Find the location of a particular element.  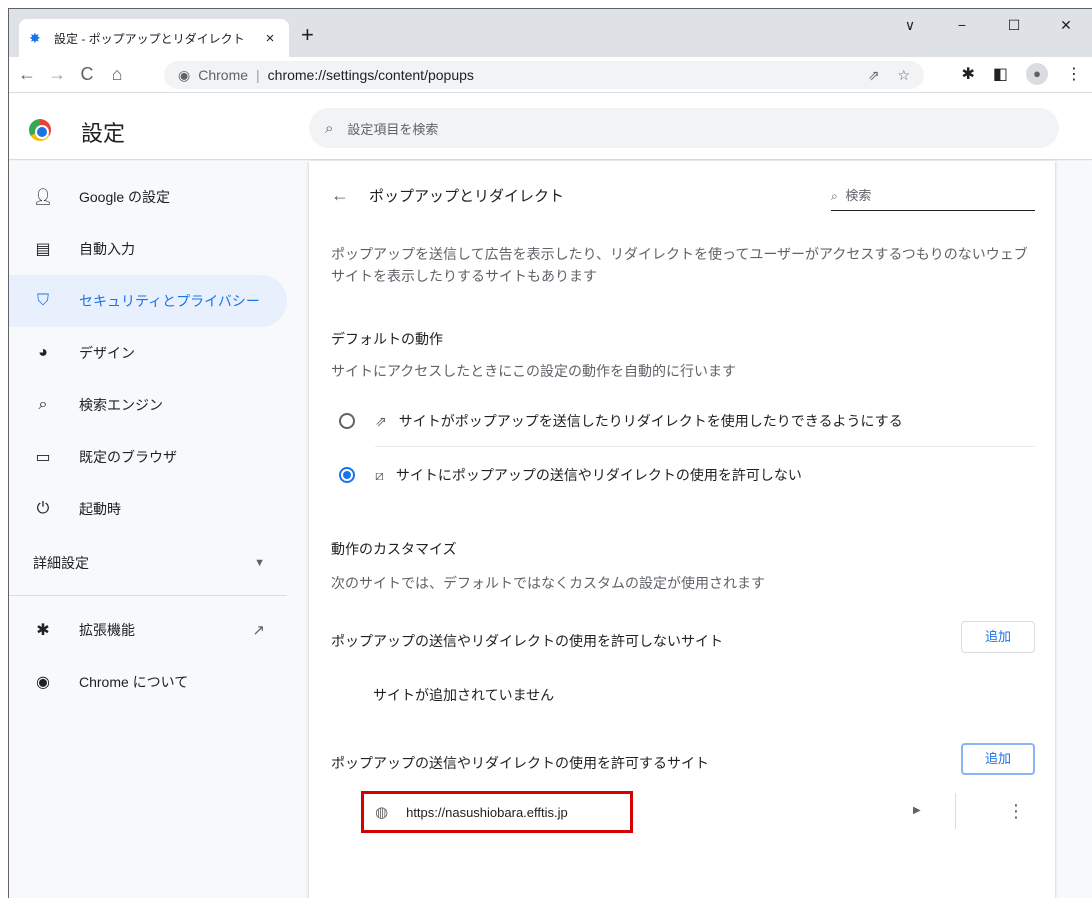

sidebar-item-default-browser: ▭ 既定のブラウザ is located at coordinates (148, 457).